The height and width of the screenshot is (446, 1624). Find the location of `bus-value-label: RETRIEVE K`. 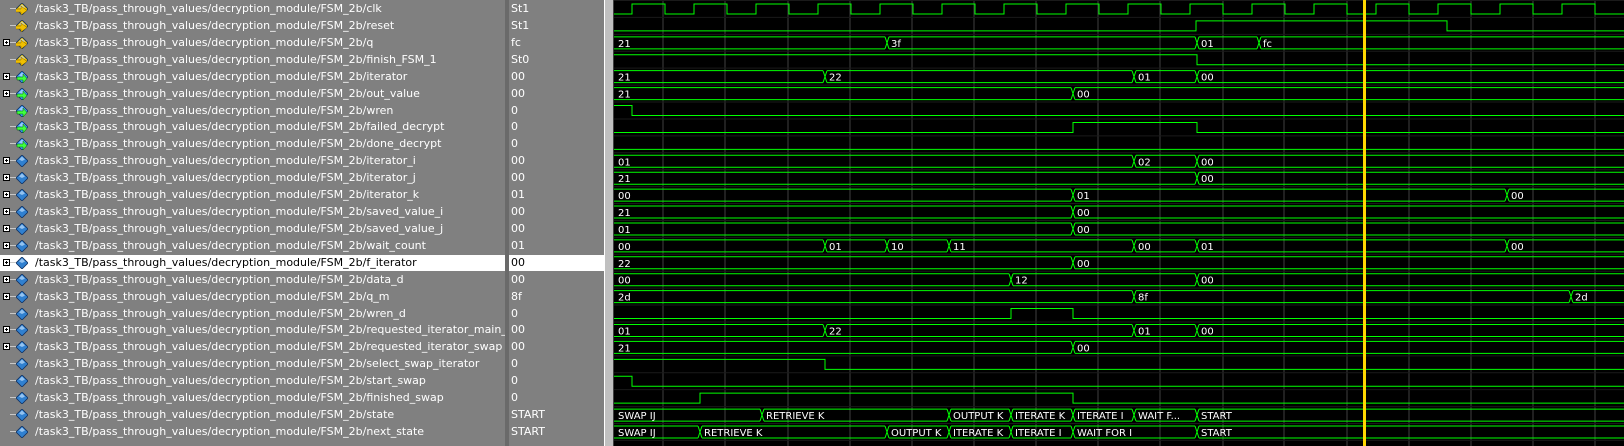

bus-value-label: RETRIEVE K is located at coordinates (795, 416).